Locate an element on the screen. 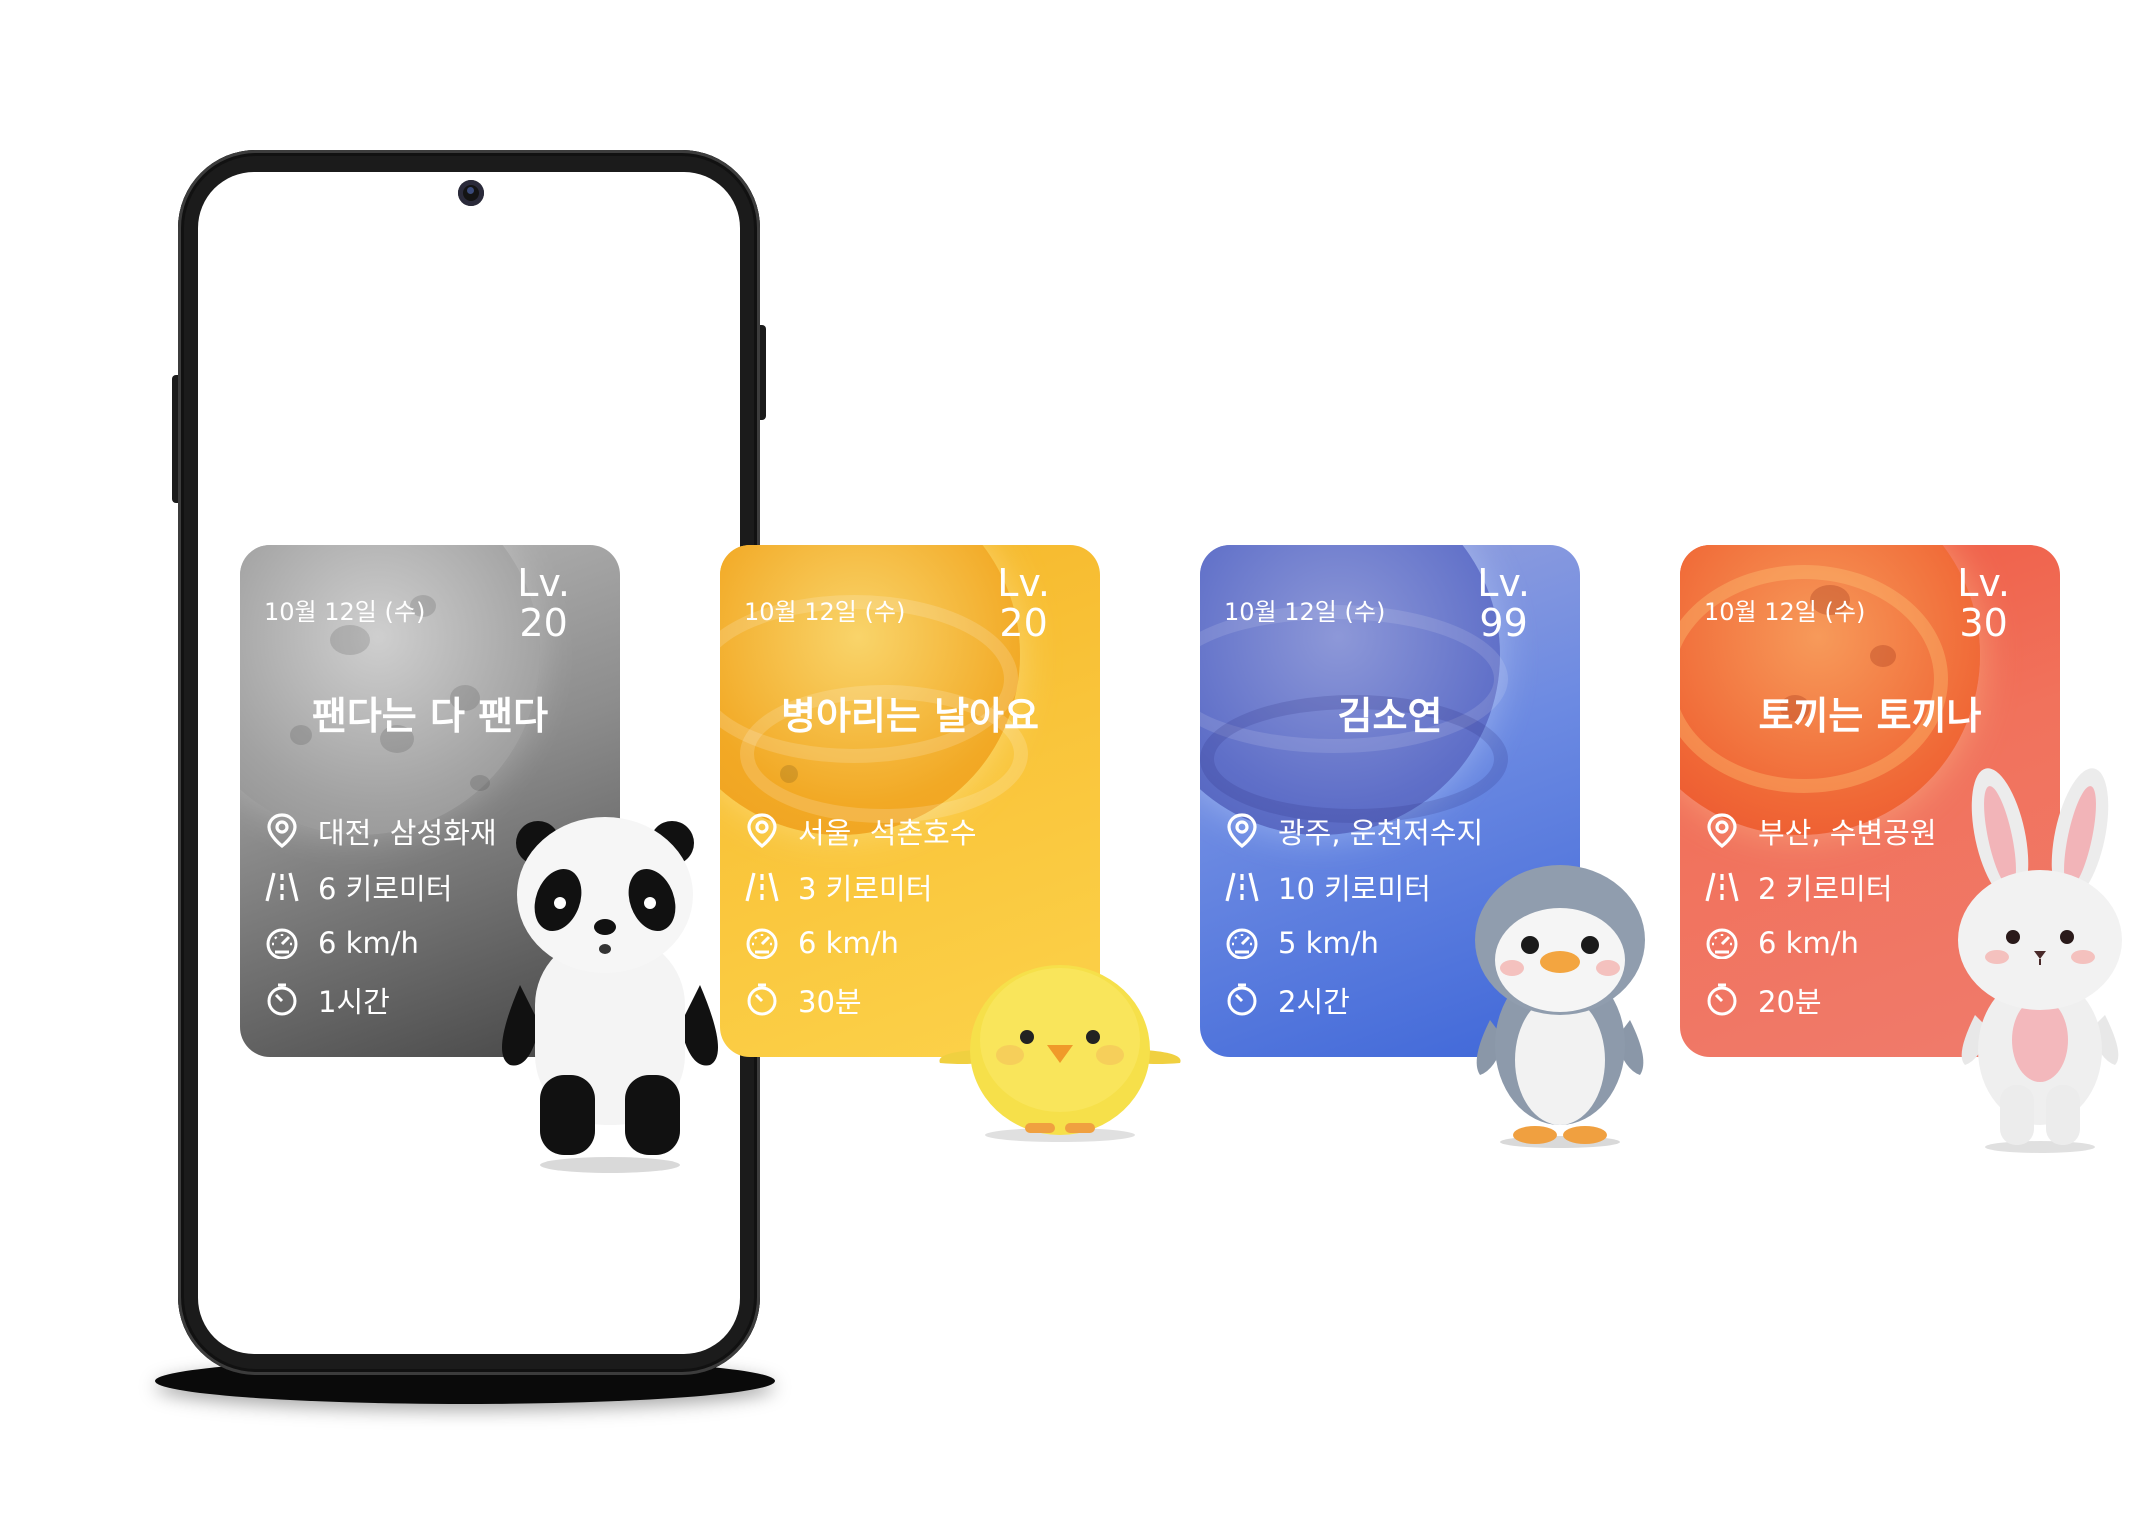 This screenshot has width=2150, height=1526. stat-location: 서울, 석촌호수 is located at coordinates (860, 831).